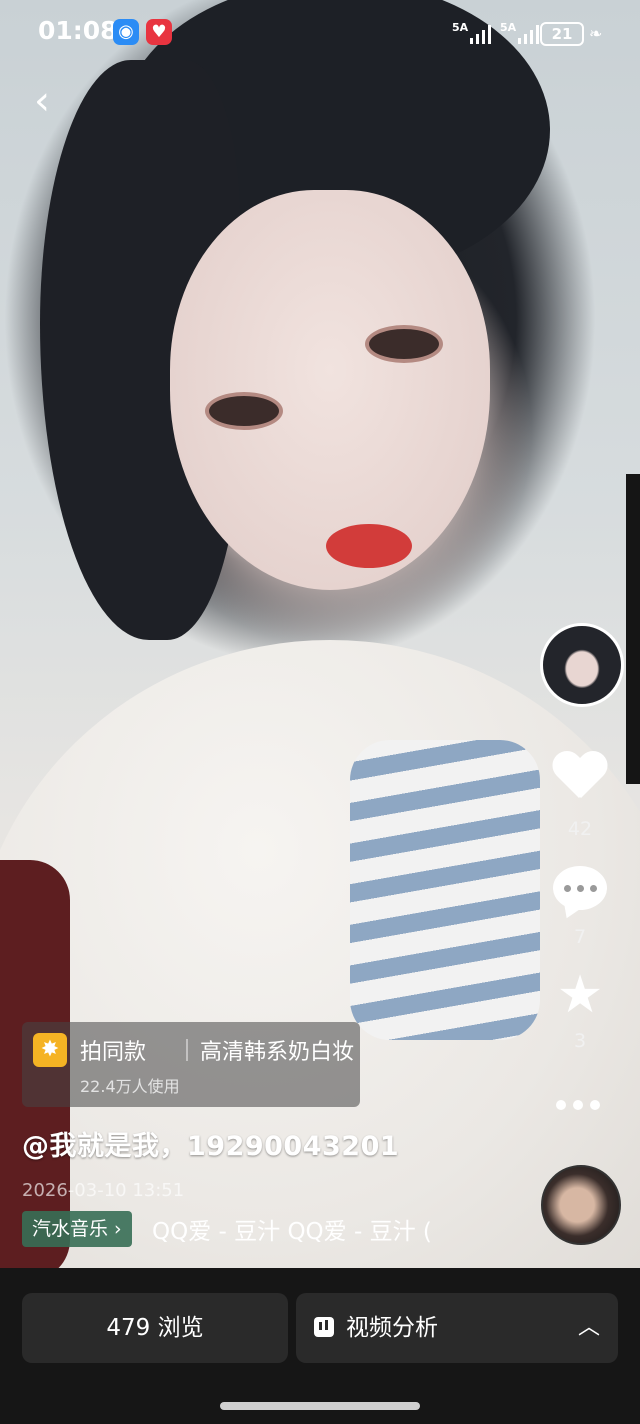 This screenshot has width=640, height=1424. What do you see at coordinates (596, 33) in the screenshot?
I see `power-saving-icon: ❧` at bounding box center [596, 33].